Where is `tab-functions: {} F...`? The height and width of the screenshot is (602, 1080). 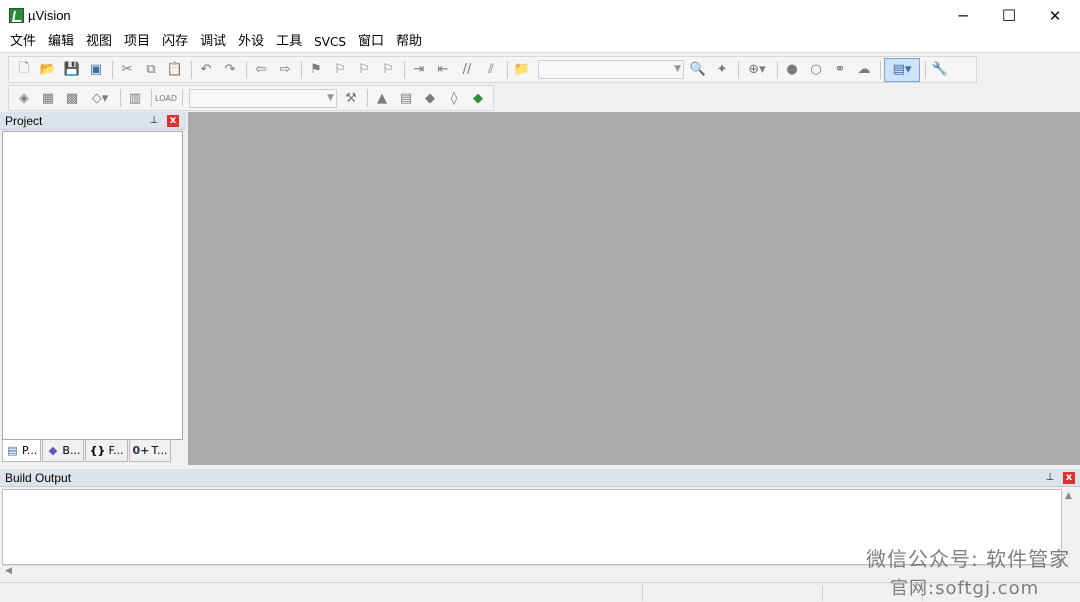
tab-functions: {} F... is located at coordinates (106, 451).